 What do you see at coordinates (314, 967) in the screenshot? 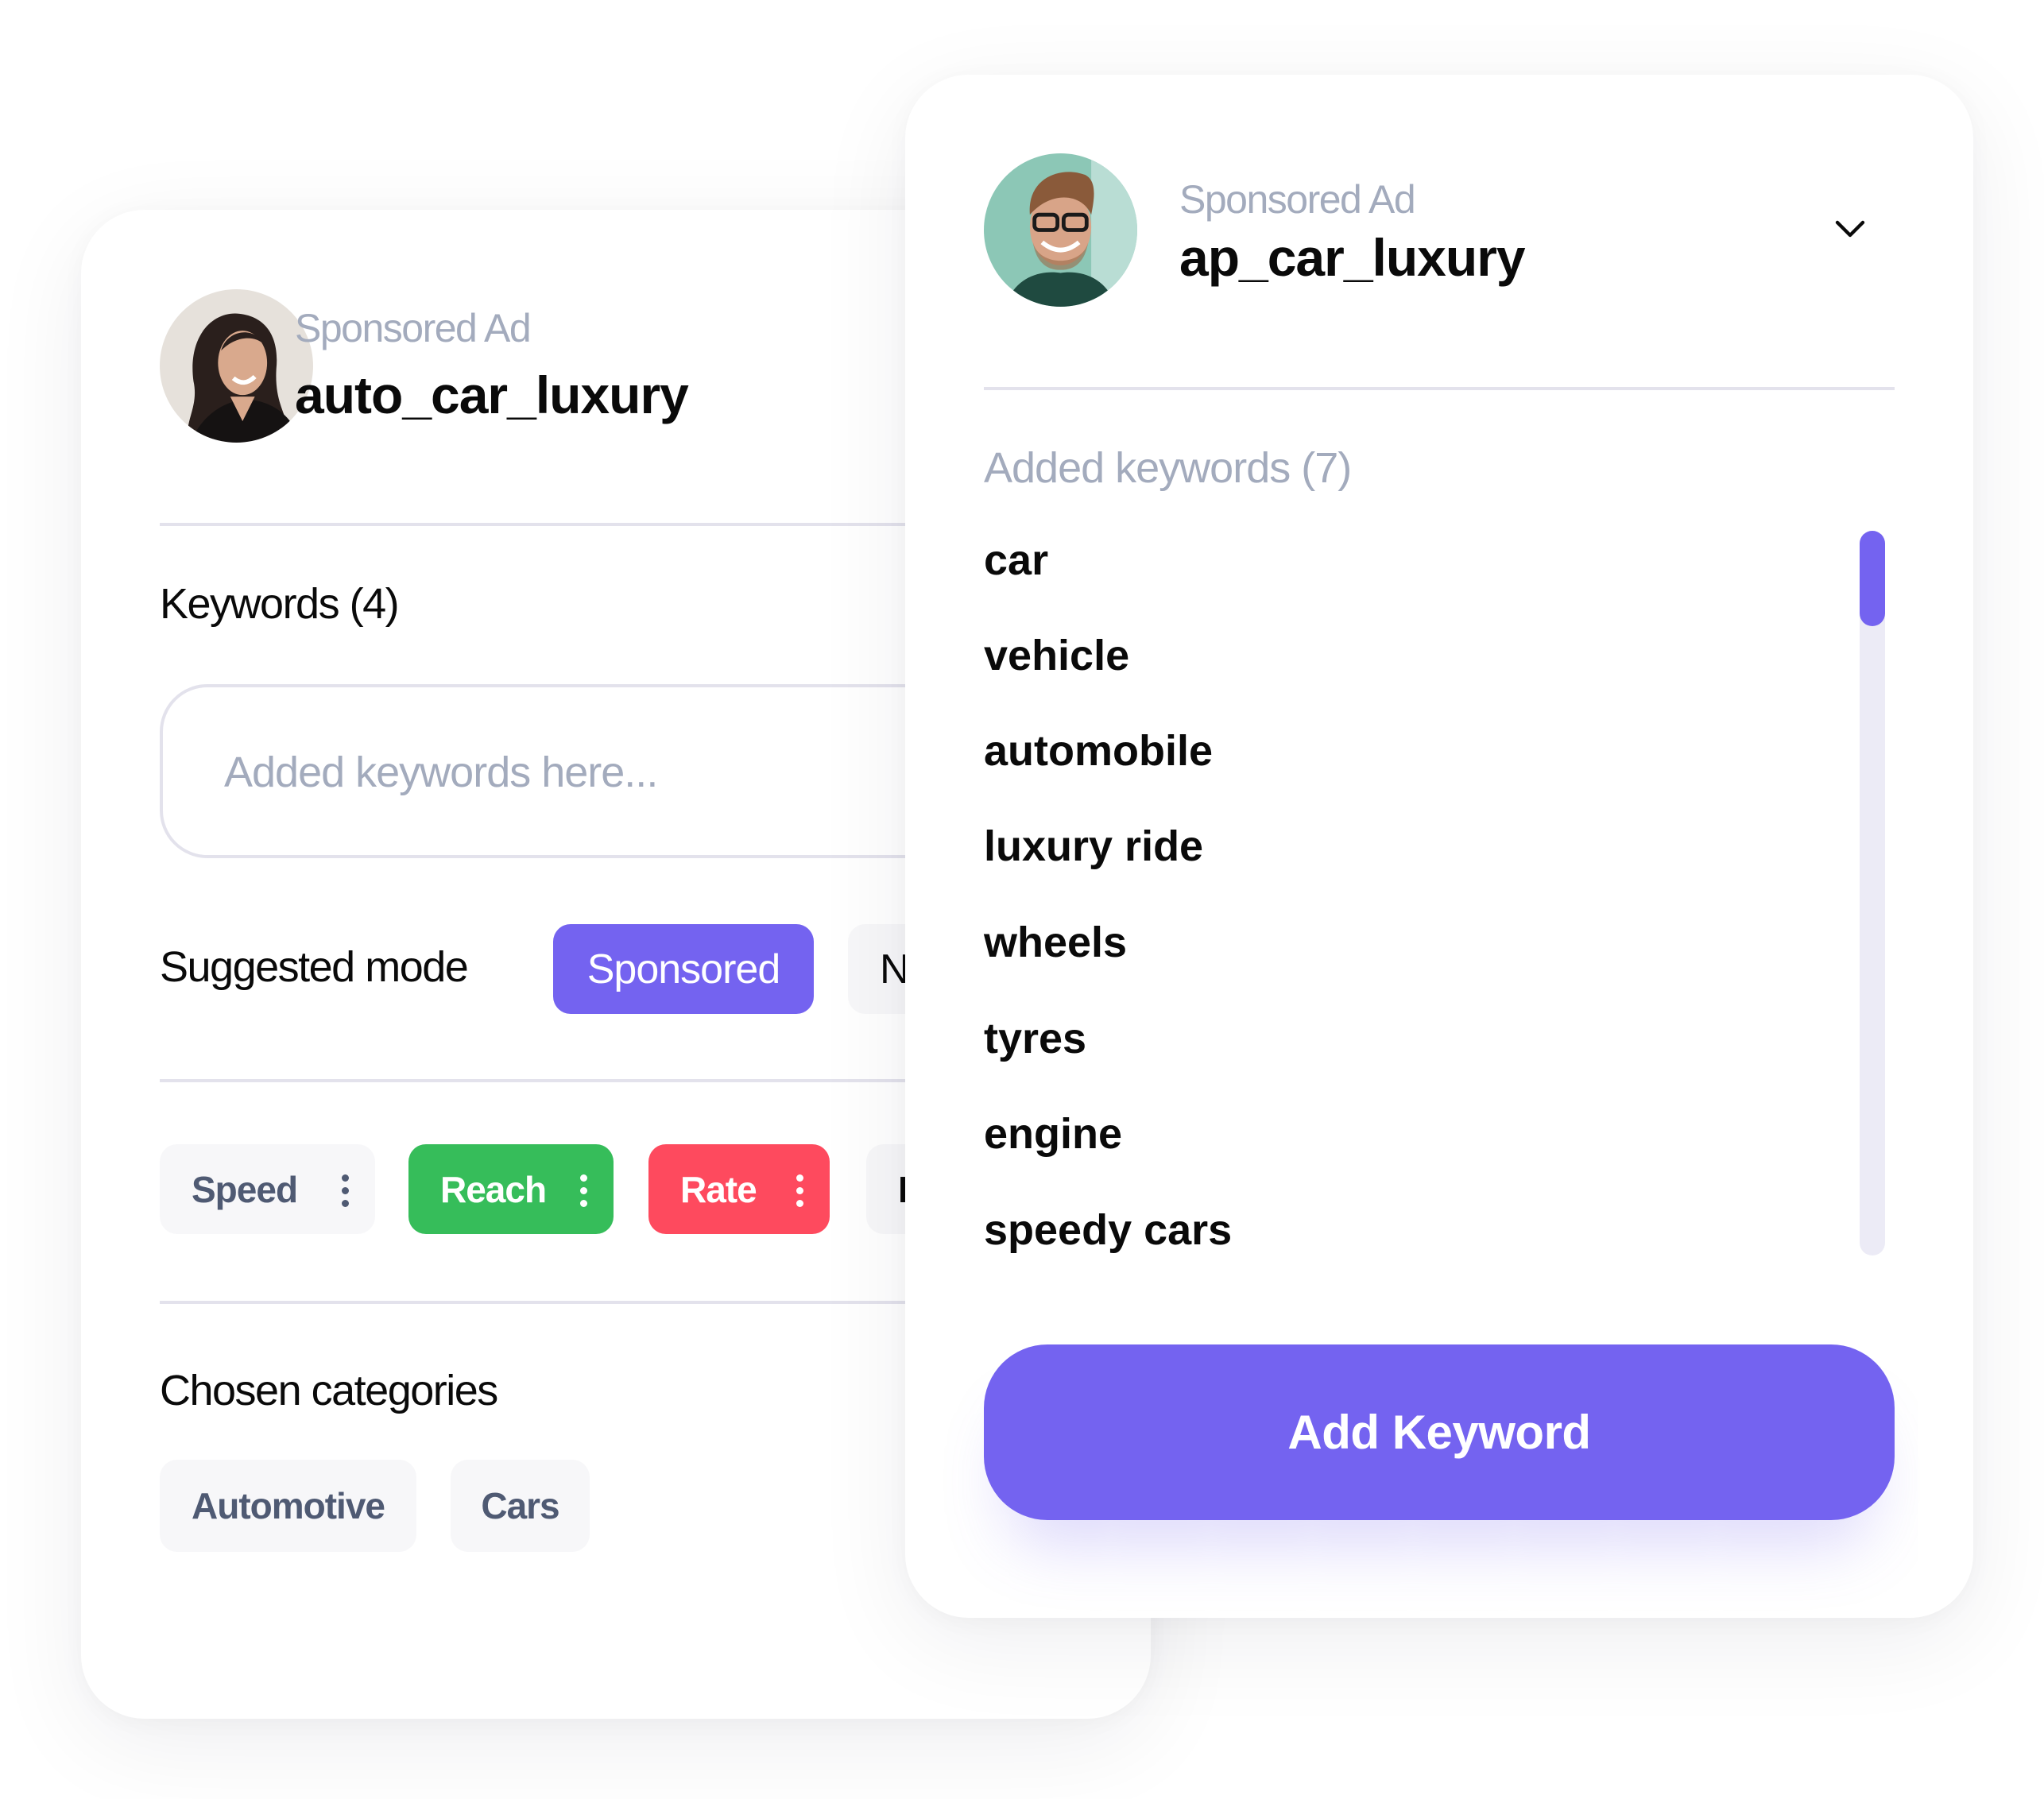
I see `suggested-mode-label: Suggested mode` at bounding box center [314, 967].